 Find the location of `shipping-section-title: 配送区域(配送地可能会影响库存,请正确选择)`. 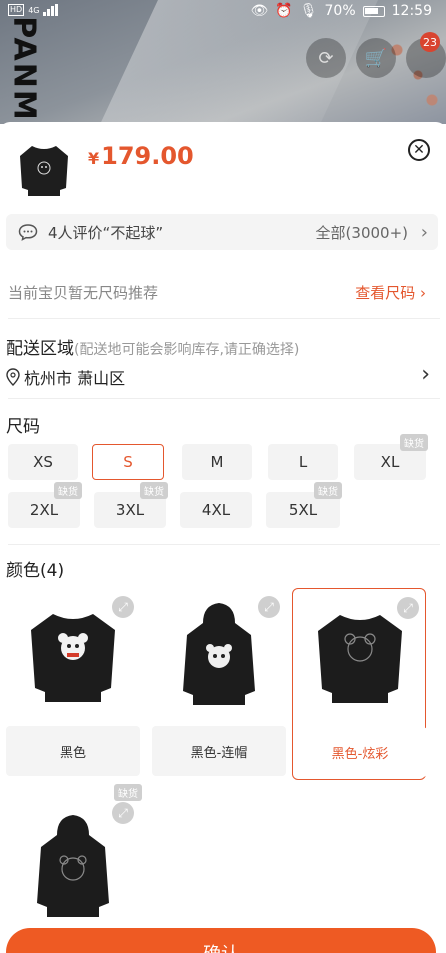

shipping-section-title: 配送区域(配送地可能会影响库存,请正确选择) is located at coordinates (153, 349).